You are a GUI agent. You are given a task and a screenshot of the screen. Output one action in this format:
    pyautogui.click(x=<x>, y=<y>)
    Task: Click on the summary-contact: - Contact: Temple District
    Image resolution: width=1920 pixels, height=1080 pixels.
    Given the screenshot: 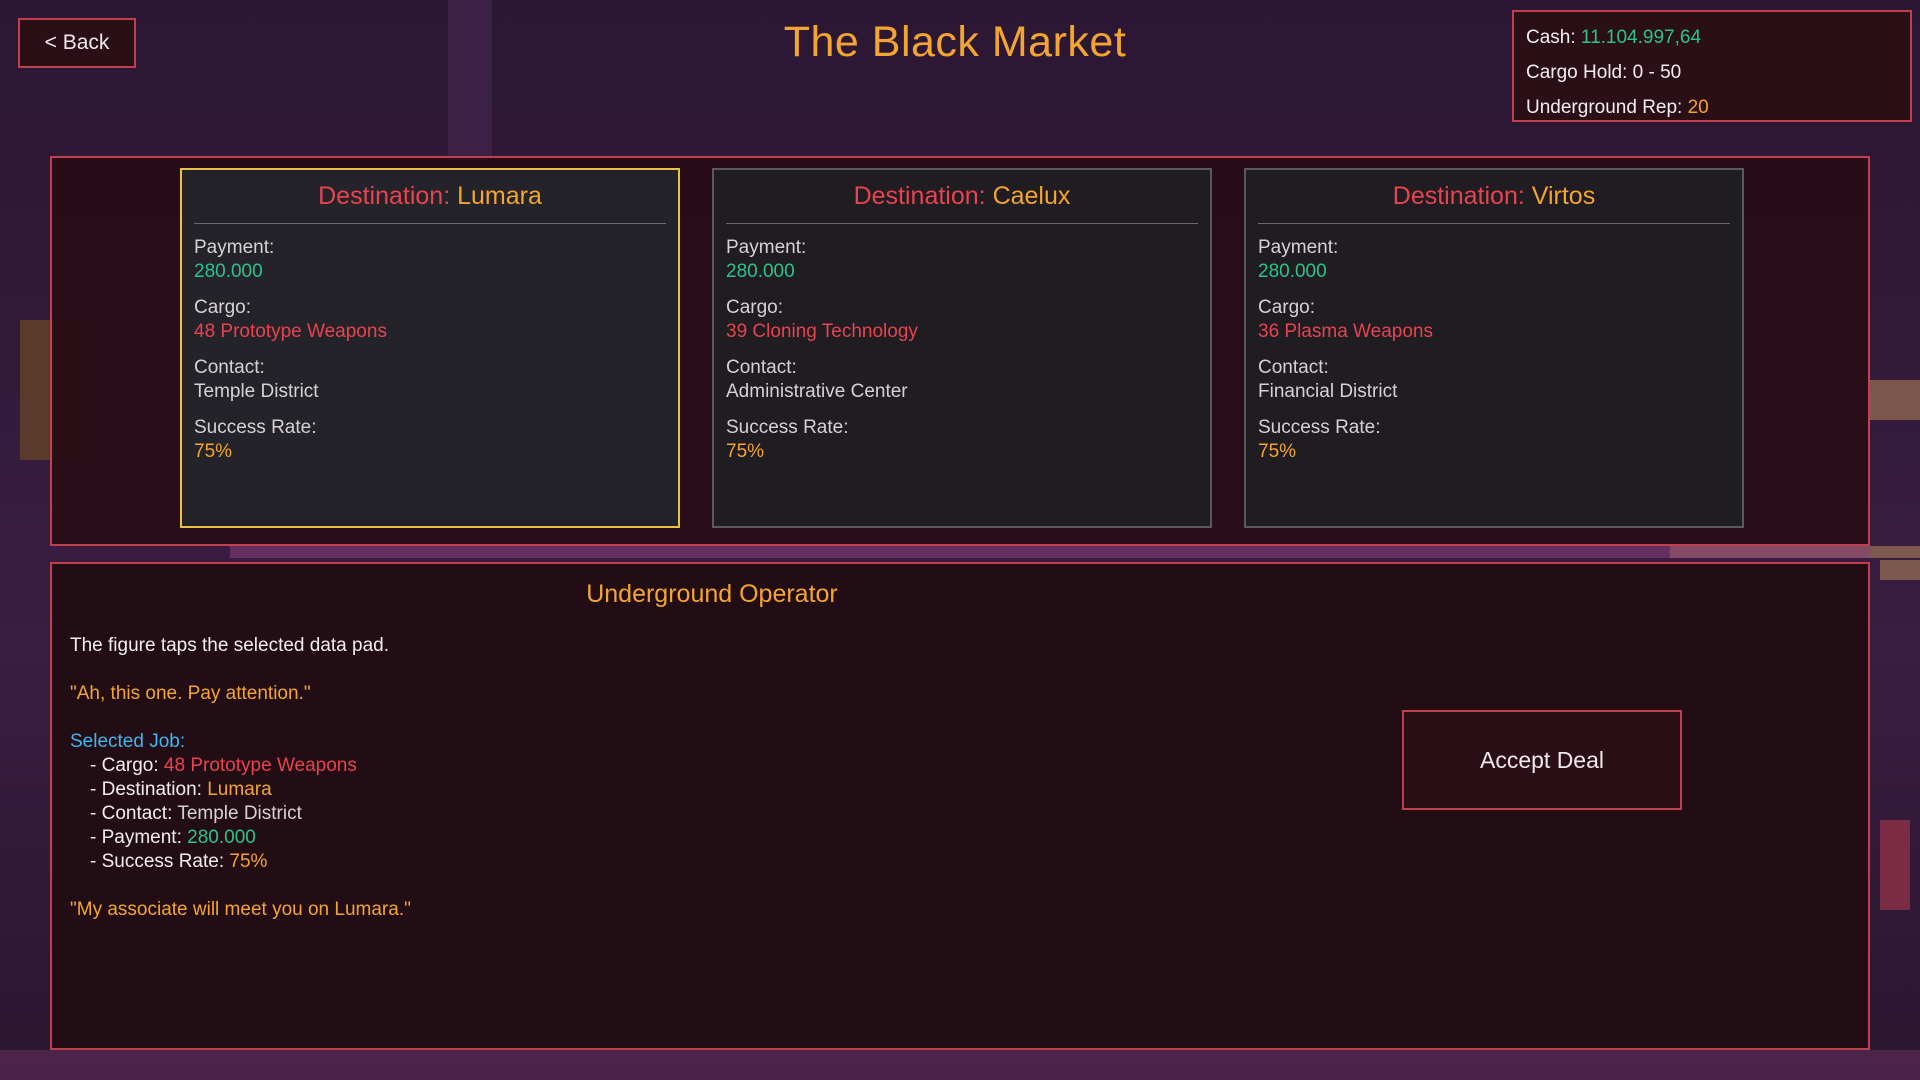 What is the action you would take?
    pyautogui.click(x=670, y=814)
    